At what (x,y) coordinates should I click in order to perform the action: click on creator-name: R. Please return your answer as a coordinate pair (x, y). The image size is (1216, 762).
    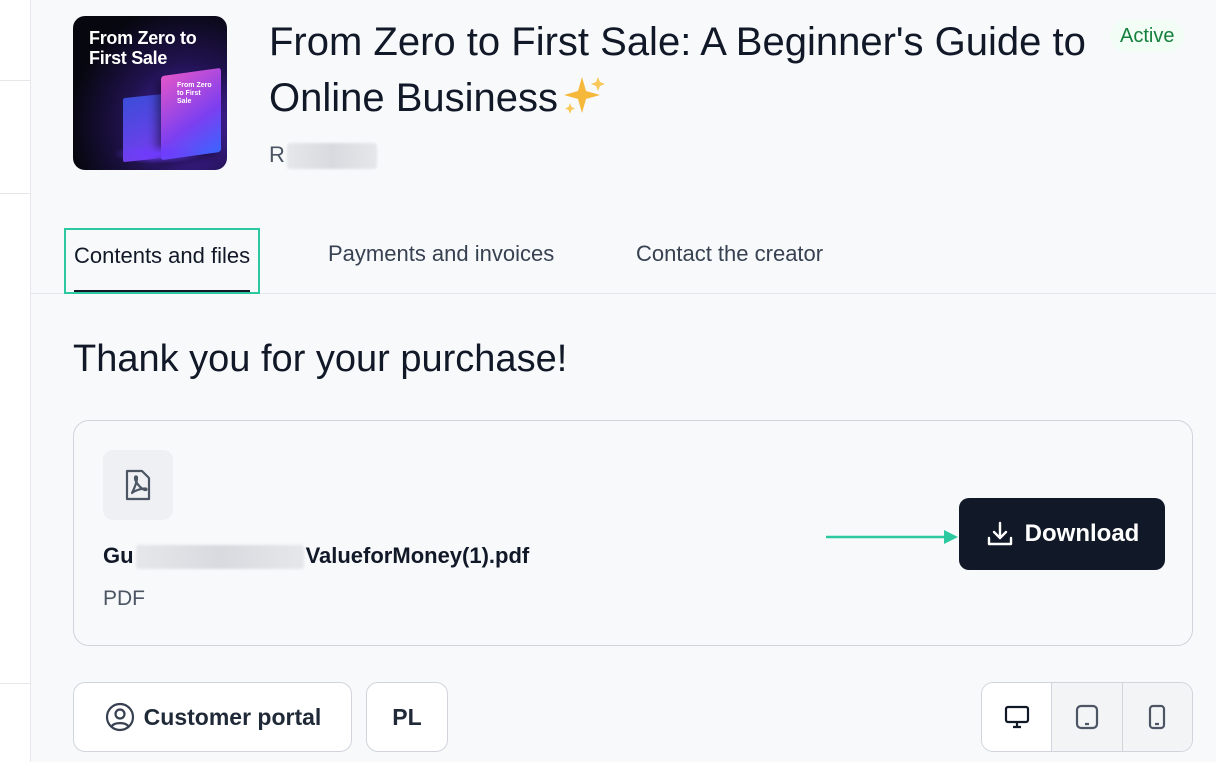
    Looking at the image, I should click on (323, 156).